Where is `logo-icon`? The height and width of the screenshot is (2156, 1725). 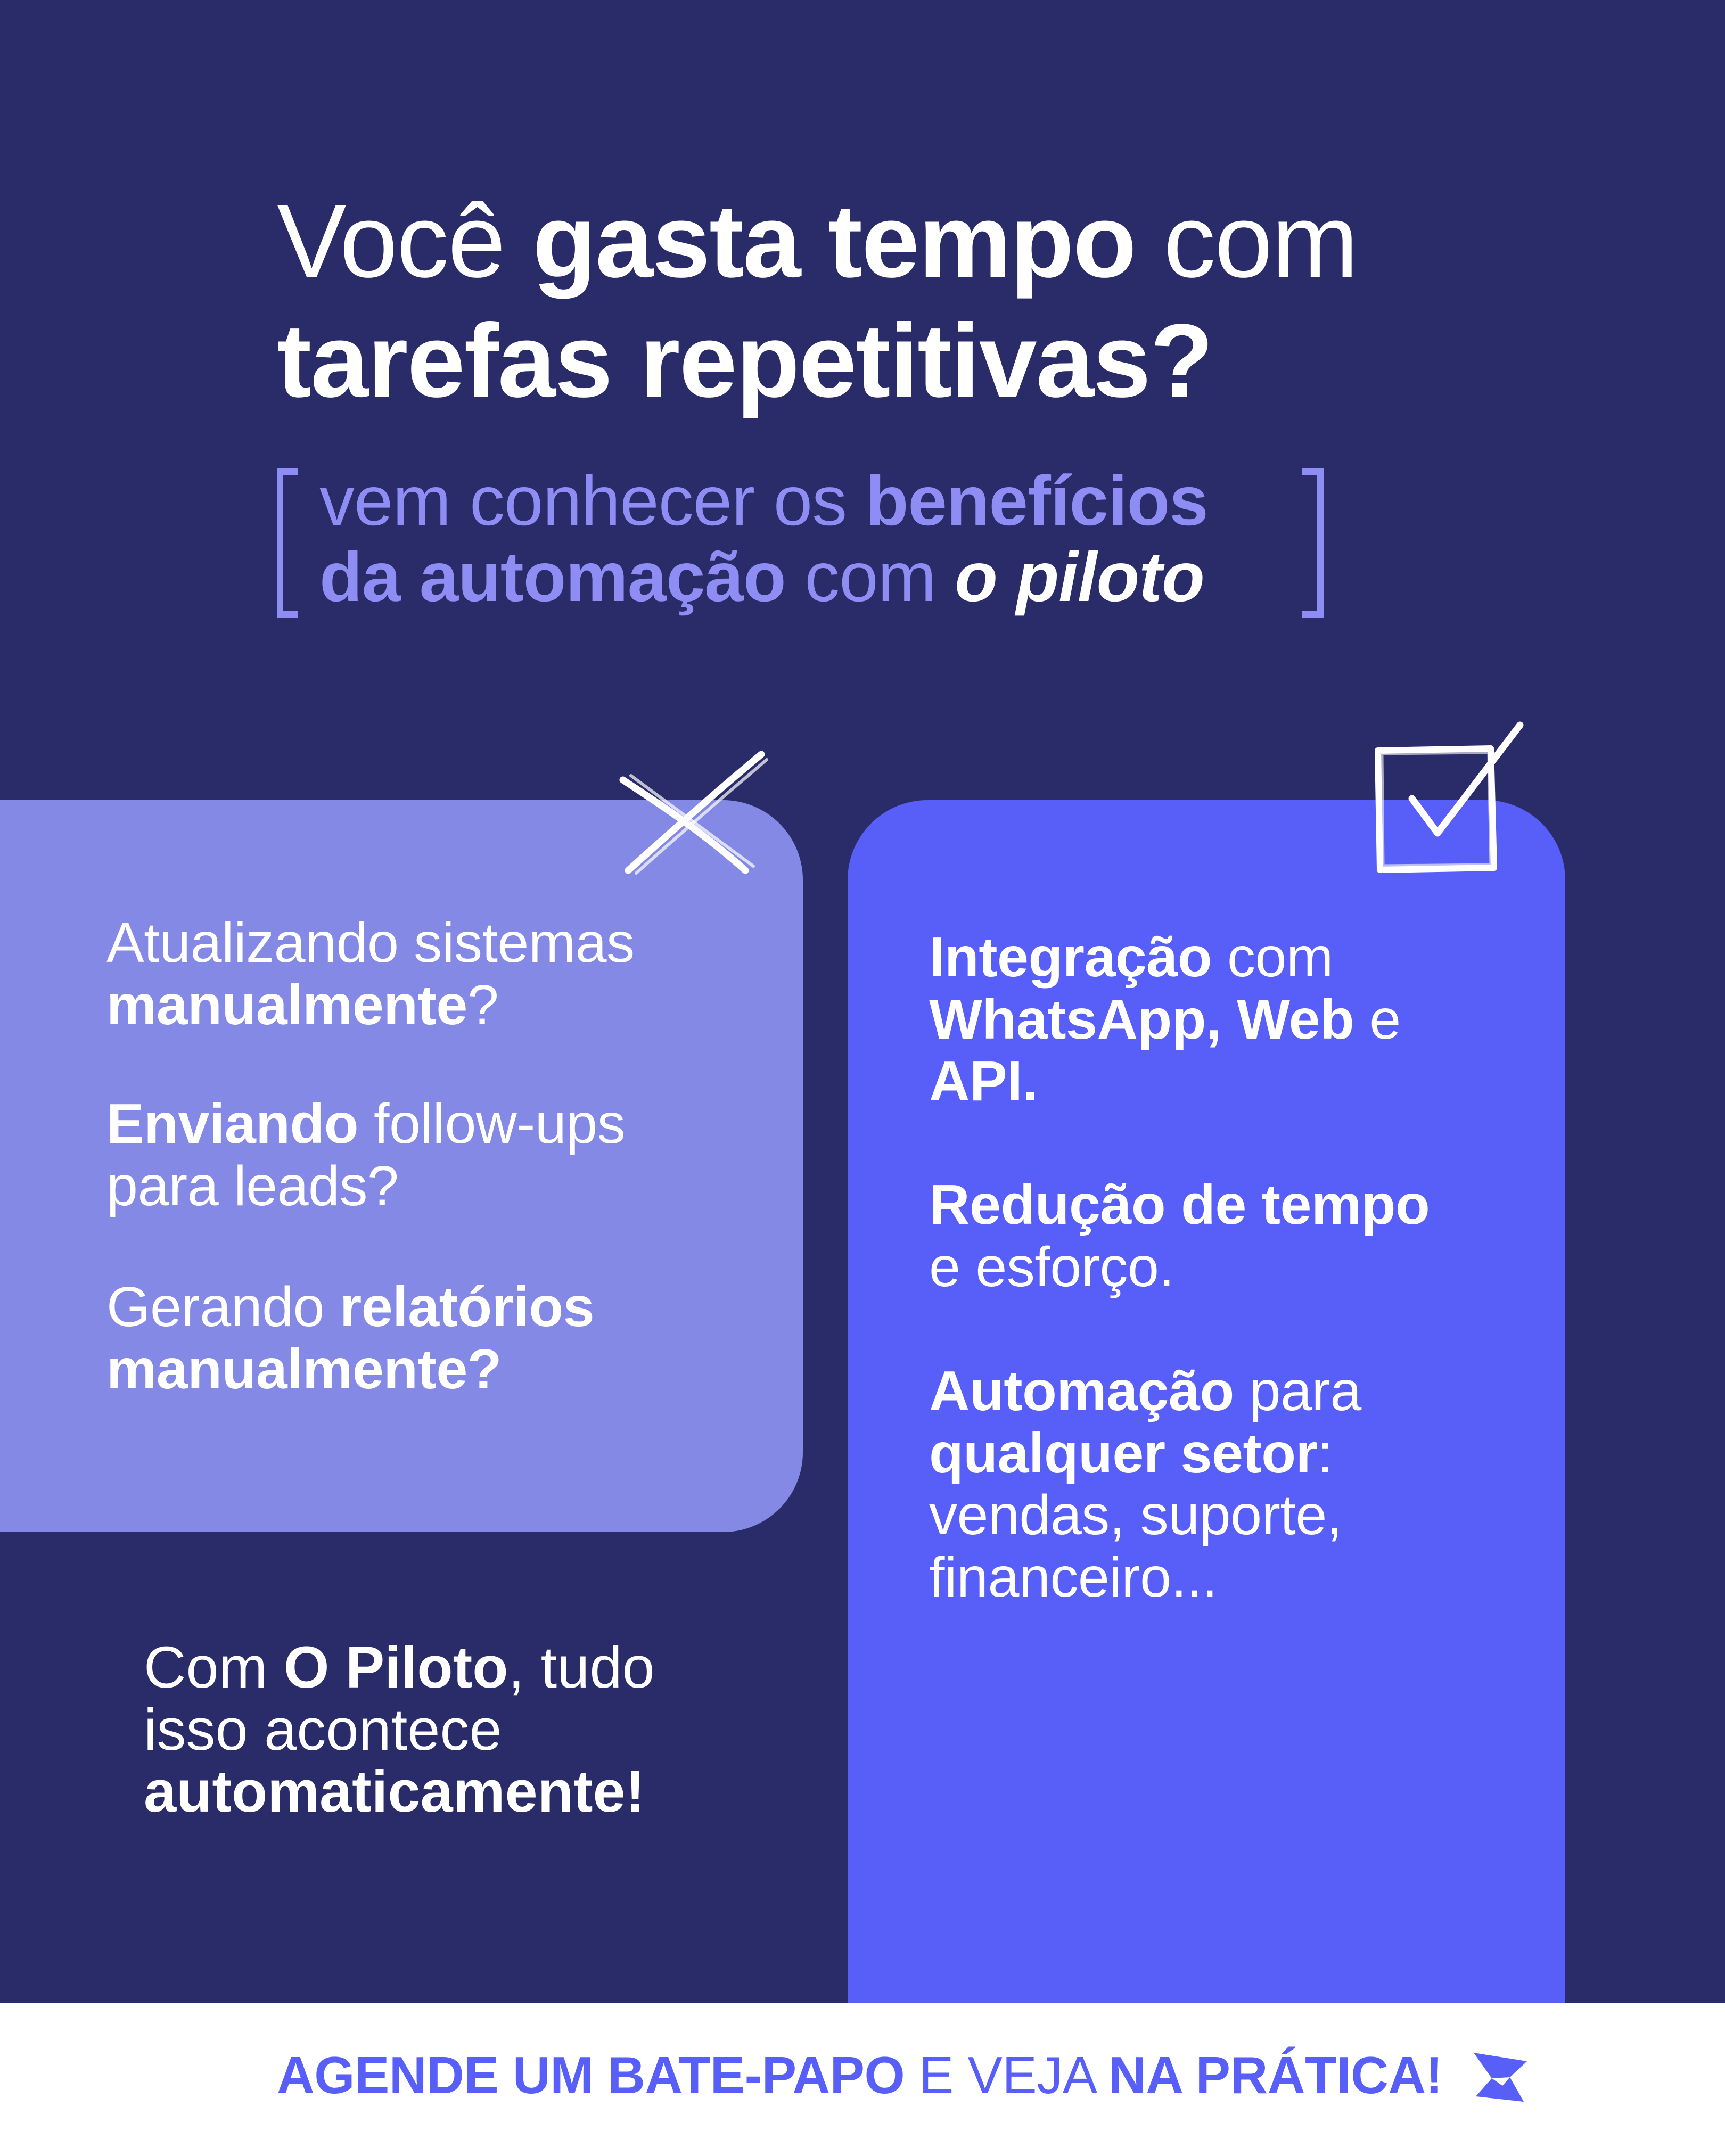
logo-icon is located at coordinates (1501, 2077).